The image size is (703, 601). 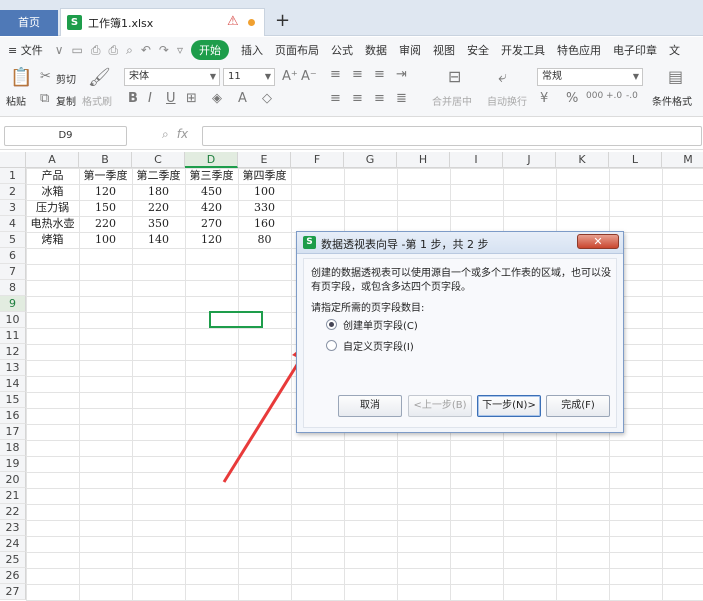 What do you see at coordinates (572, 98) in the screenshot?
I see `percent-icon: %` at bounding box center [572, 98].